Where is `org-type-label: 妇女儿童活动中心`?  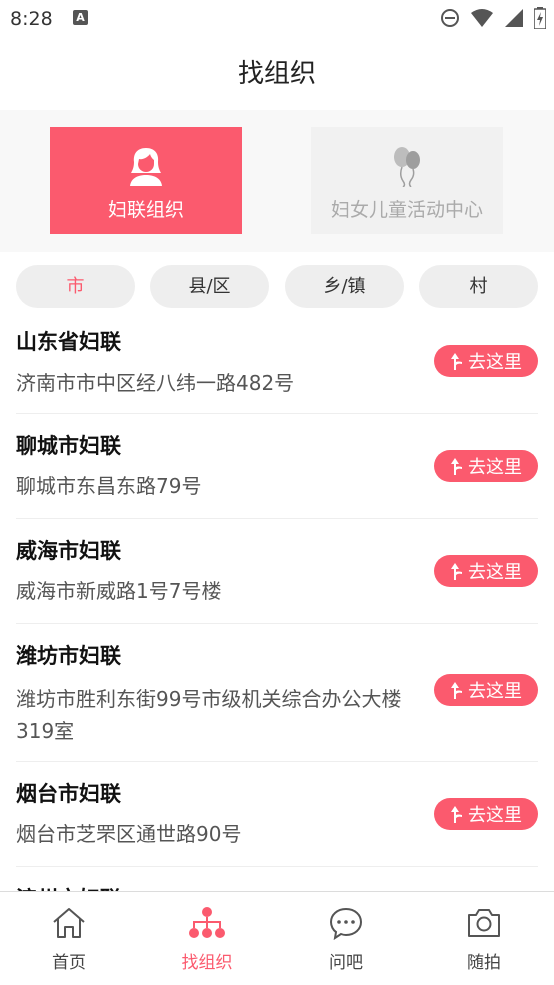 org-type-label: 妇女儿童活动中心 is located at coordinates (406, 210).